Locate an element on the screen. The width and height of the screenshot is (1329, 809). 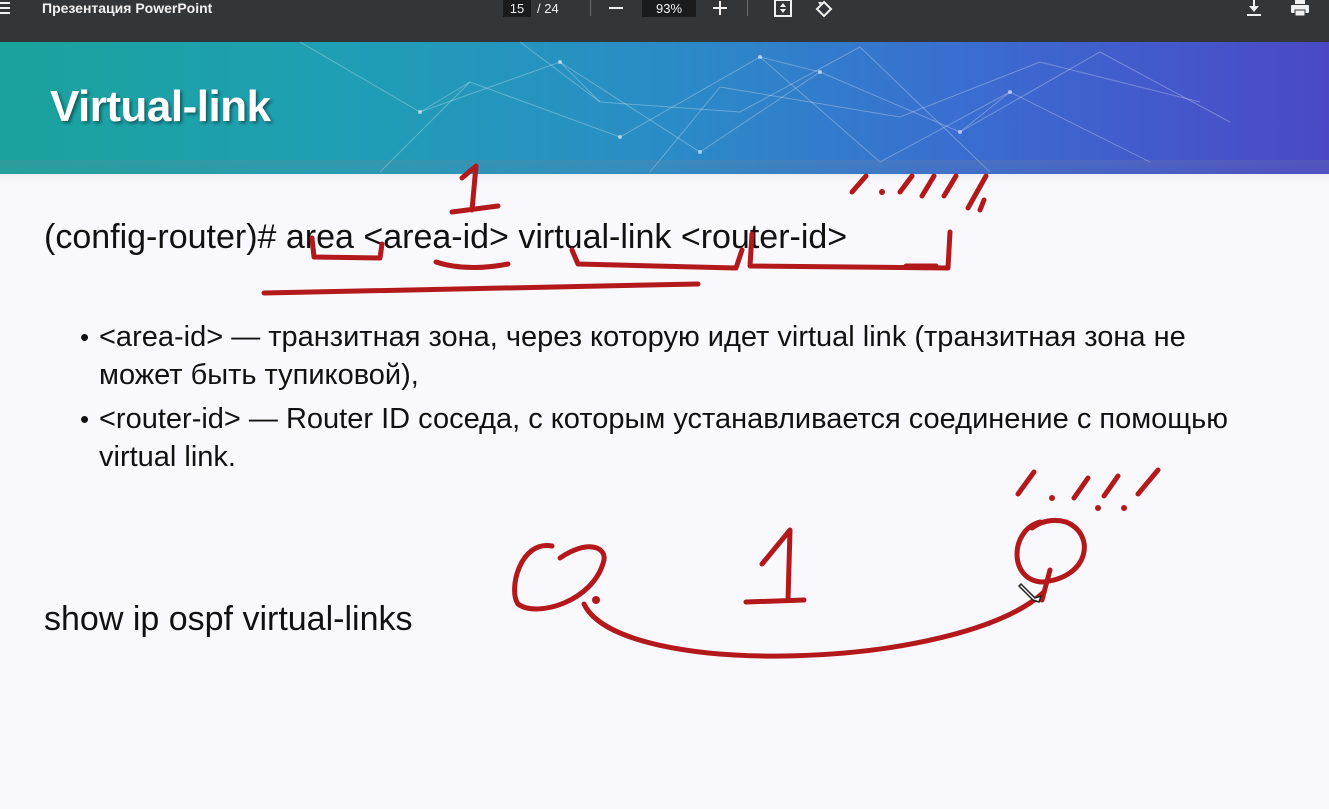
zoom-in-icon is located at coordinates (720, 9).